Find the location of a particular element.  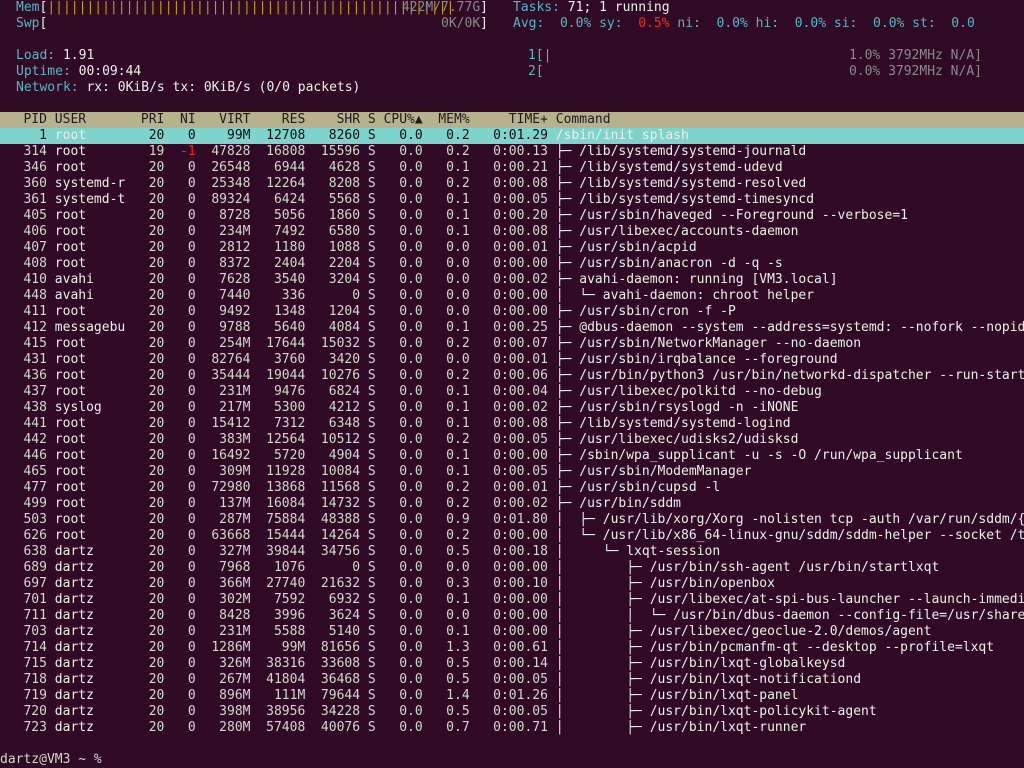

cell-virt: 25348 is located at coordinates (231, 183).